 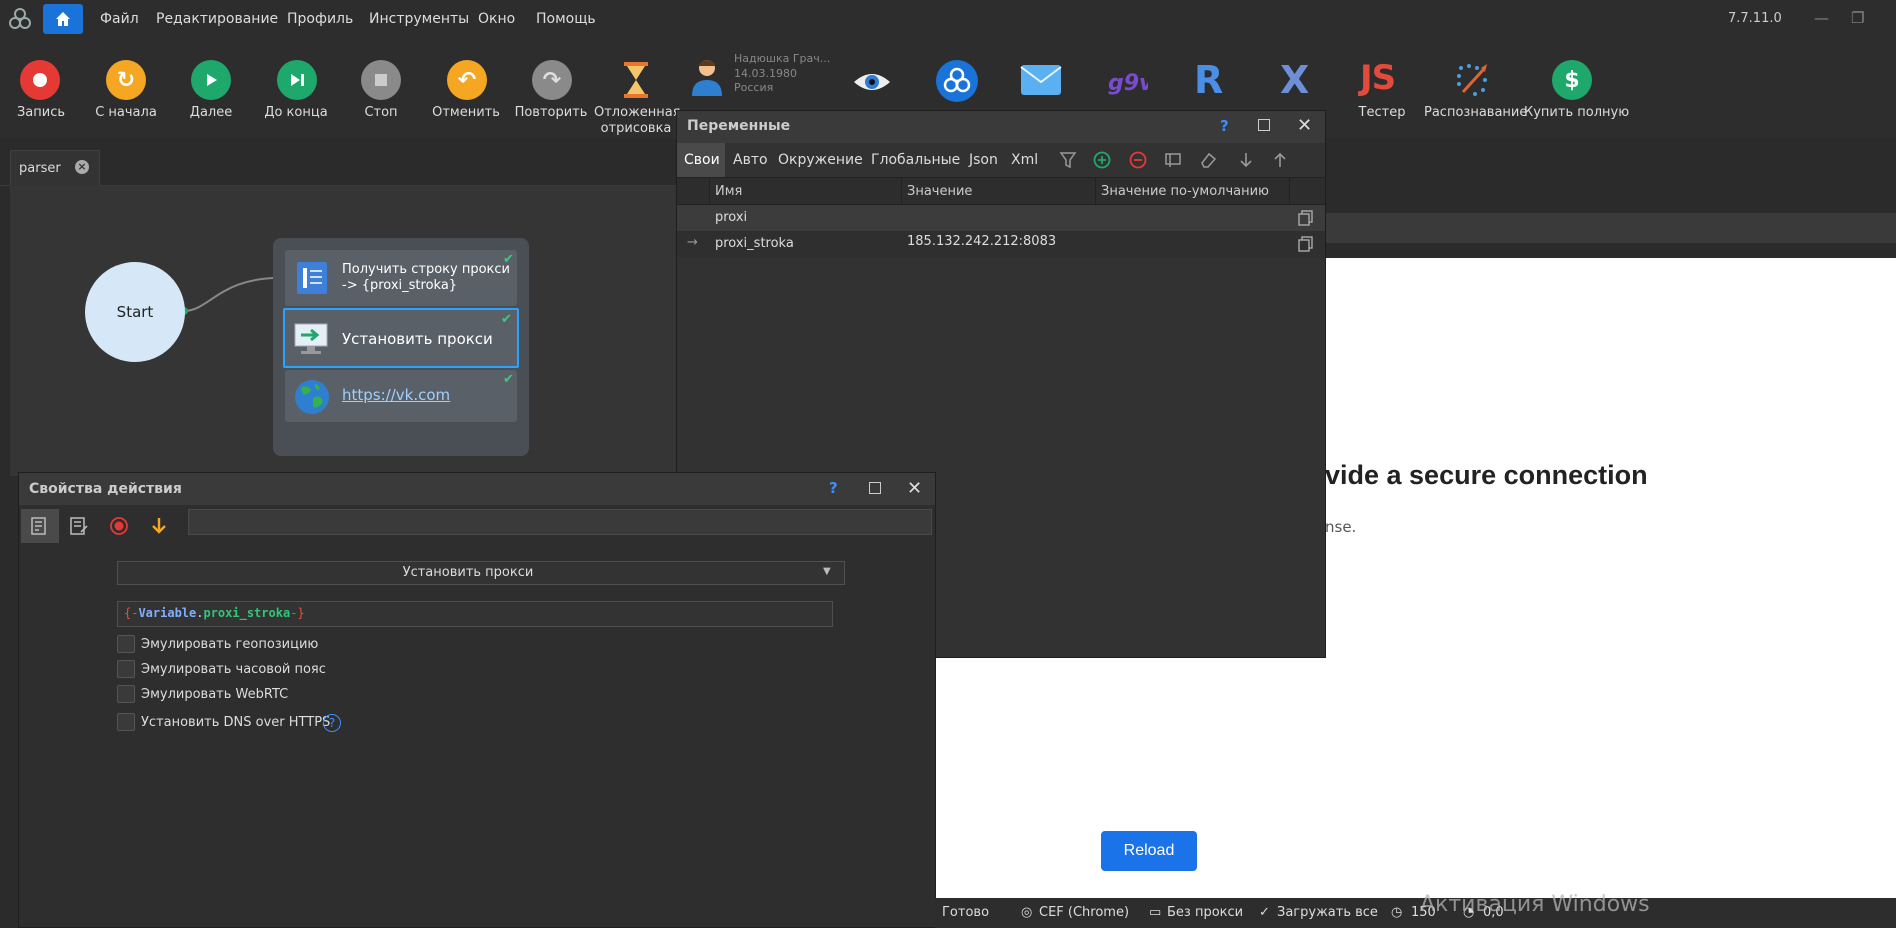 I want to click on profile-country: Россия, so click(x=754, y=87).